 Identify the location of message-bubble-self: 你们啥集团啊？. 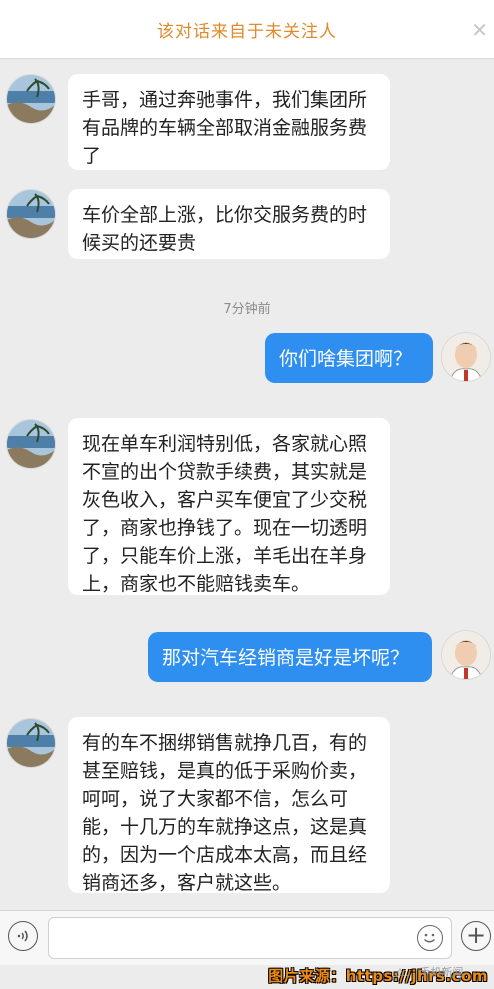
(349, 358).